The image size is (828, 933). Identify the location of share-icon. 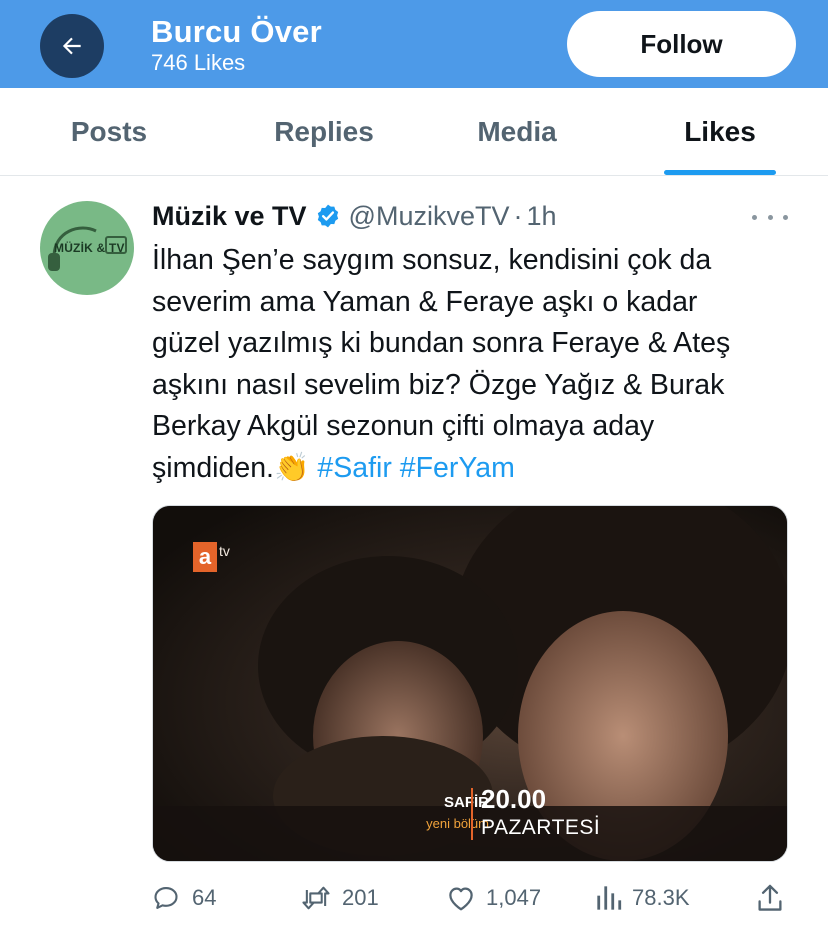
(770, 897).